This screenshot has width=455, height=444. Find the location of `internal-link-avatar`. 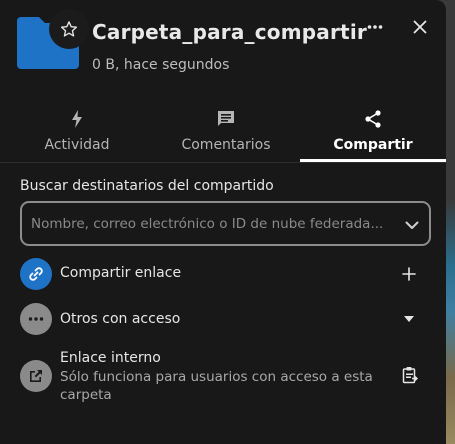

internal-link-avatar is located at coordinates (36, 376).